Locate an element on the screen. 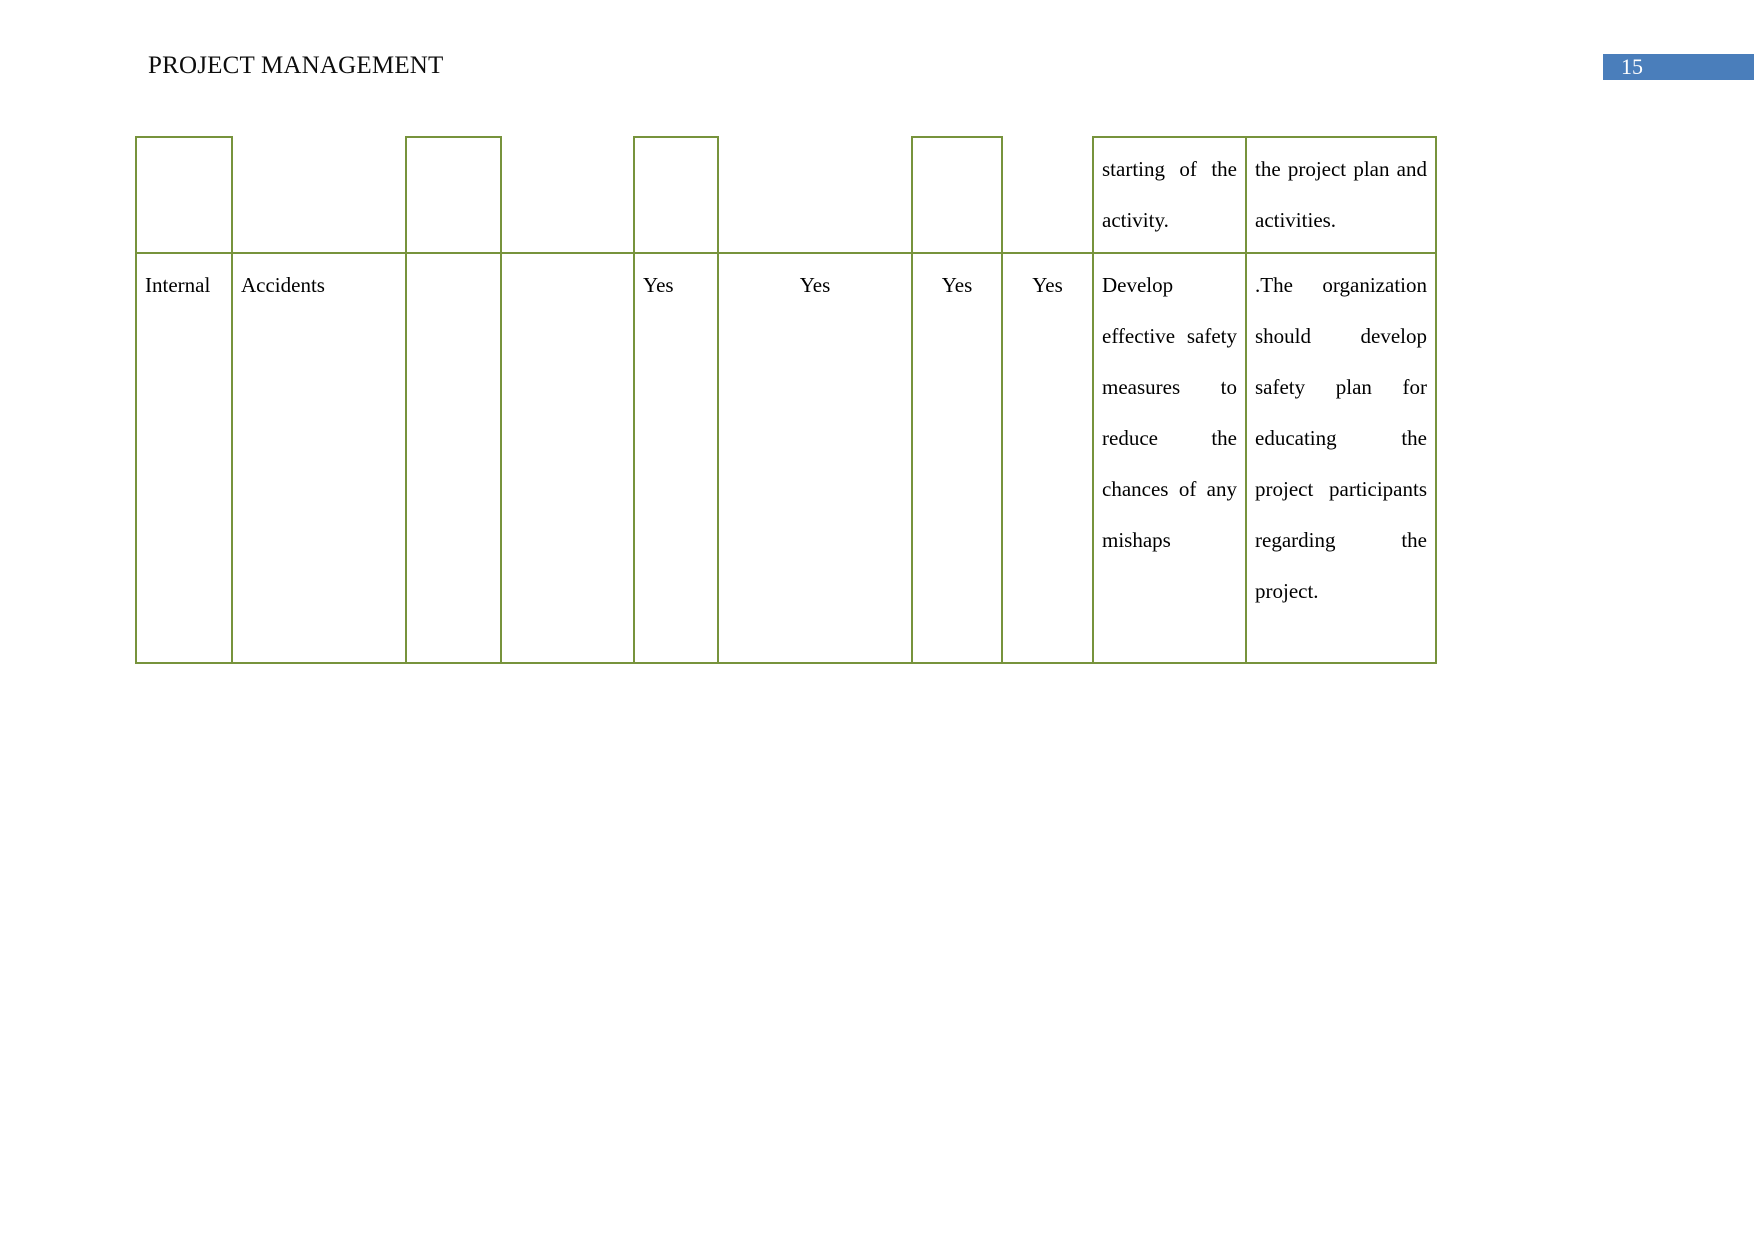  page-number-badge: 15 is located at coordinates (1678, 67).